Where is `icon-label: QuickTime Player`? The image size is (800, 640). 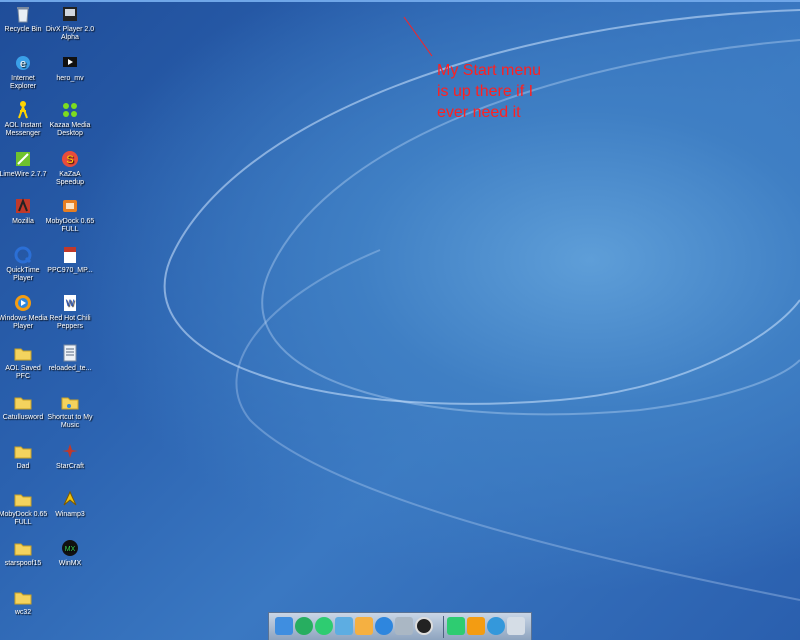
icon-label: QuickTime Player is located at coordinates (23, 274).